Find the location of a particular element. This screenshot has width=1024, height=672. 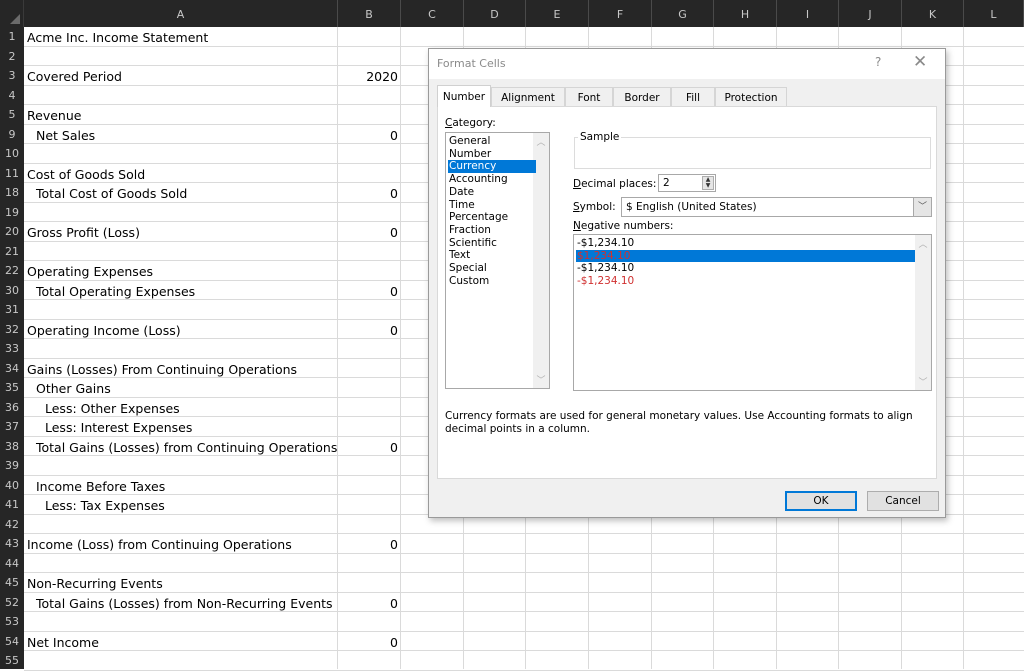

category-item-text: Text is located at coordinates (492, 255).